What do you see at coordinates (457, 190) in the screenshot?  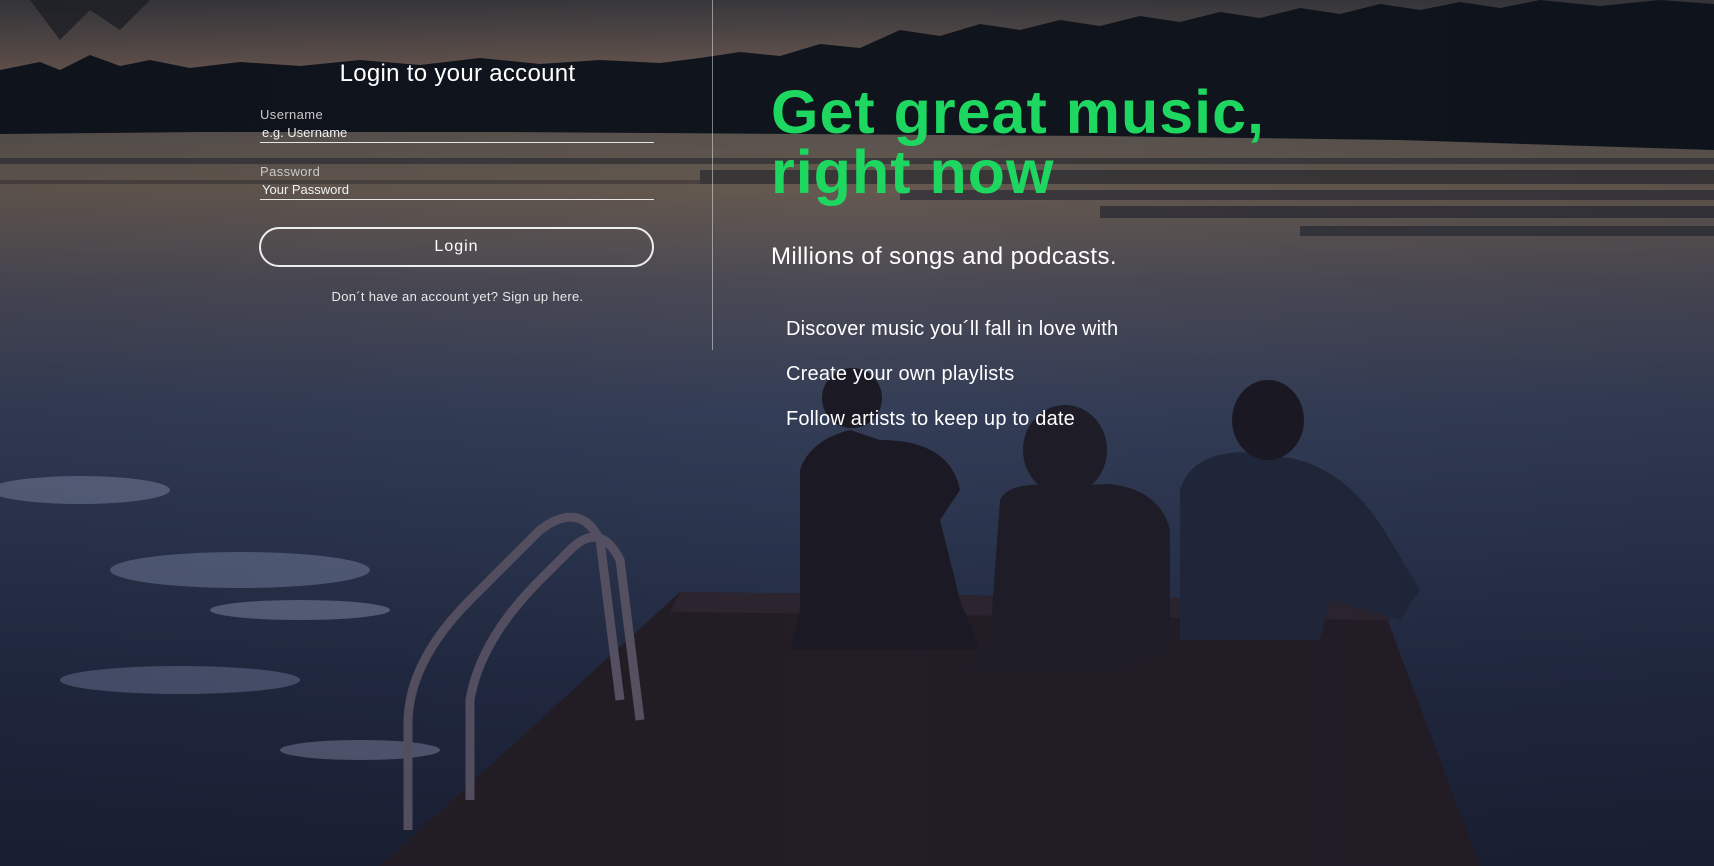 I see `password-input` at bounding box center [457, 190].